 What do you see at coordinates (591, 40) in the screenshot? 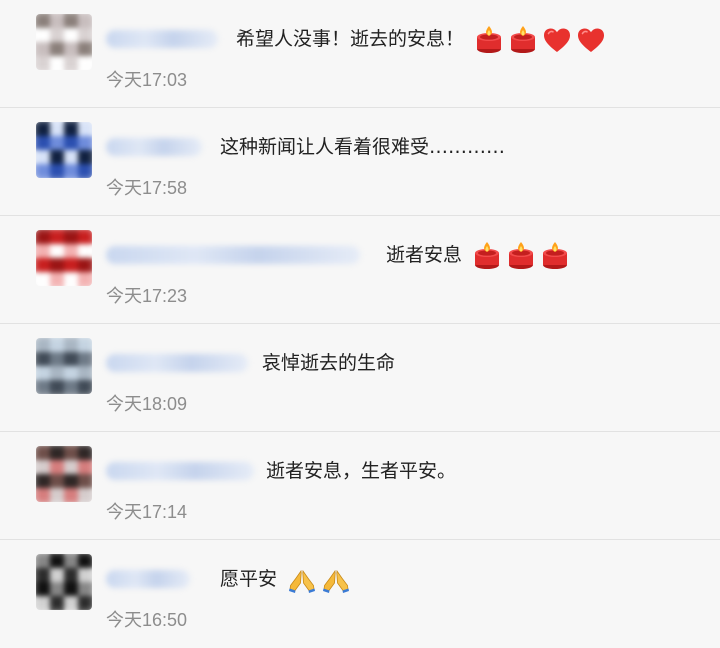
I see `heart-icon` at bounding box center [591, 40].